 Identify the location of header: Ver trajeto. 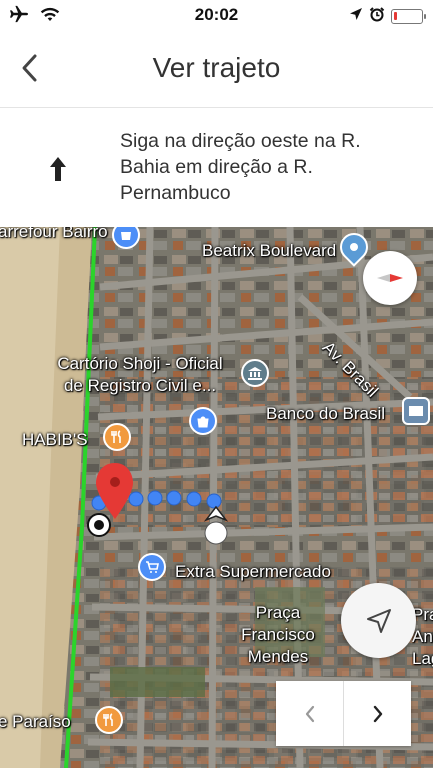
(216, 69).